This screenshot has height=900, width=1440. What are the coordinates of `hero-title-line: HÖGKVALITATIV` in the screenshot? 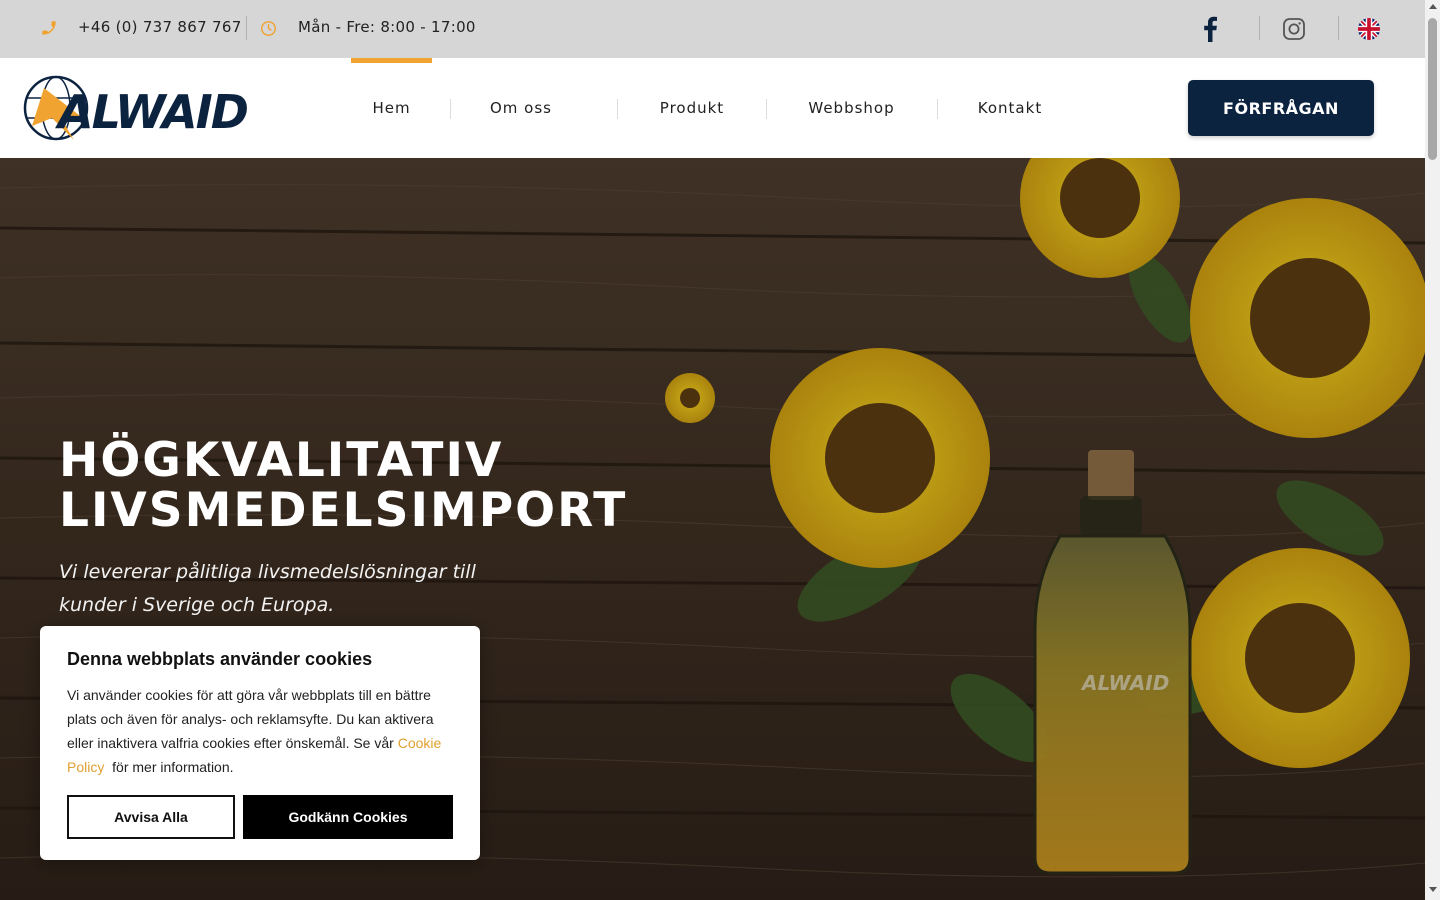 It's located at (281, 460).